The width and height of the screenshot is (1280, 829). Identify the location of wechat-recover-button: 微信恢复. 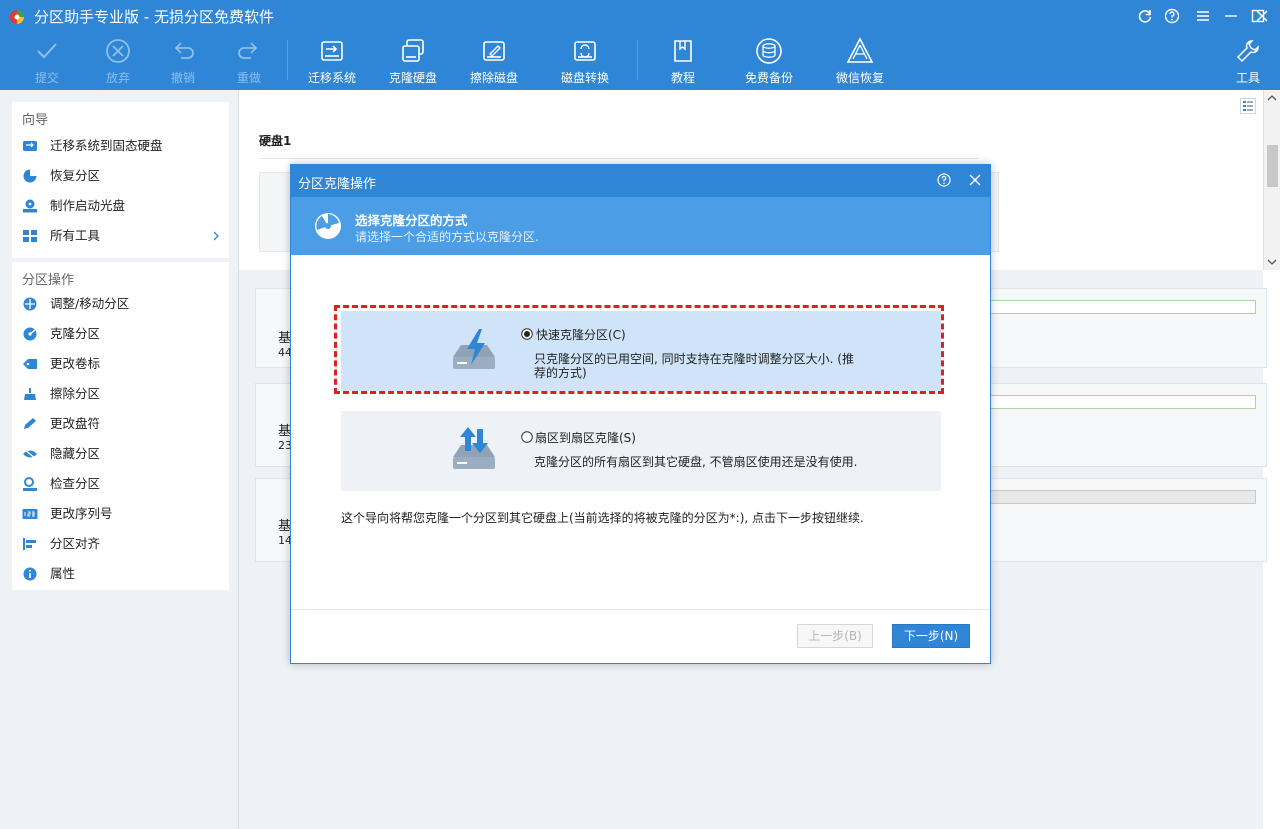
(860, 62).